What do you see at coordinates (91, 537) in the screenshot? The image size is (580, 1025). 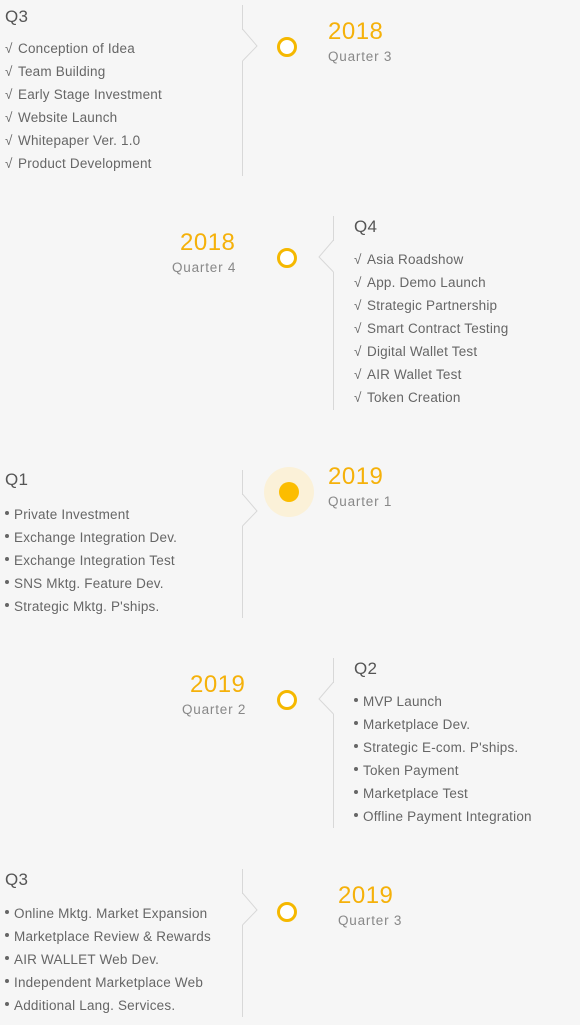 I see `list-item: Exchange Integration Dev.` at bounding box center [91, 537].